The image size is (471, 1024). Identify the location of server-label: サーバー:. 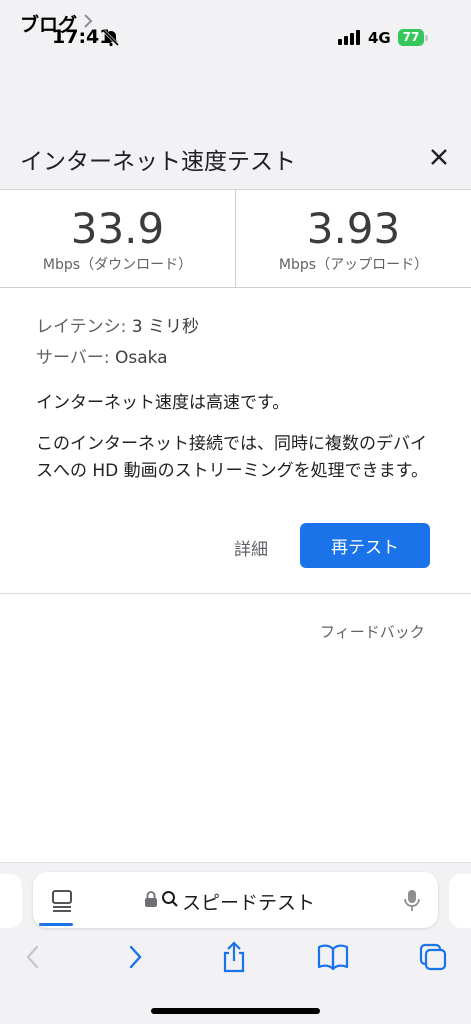
(73, 358).